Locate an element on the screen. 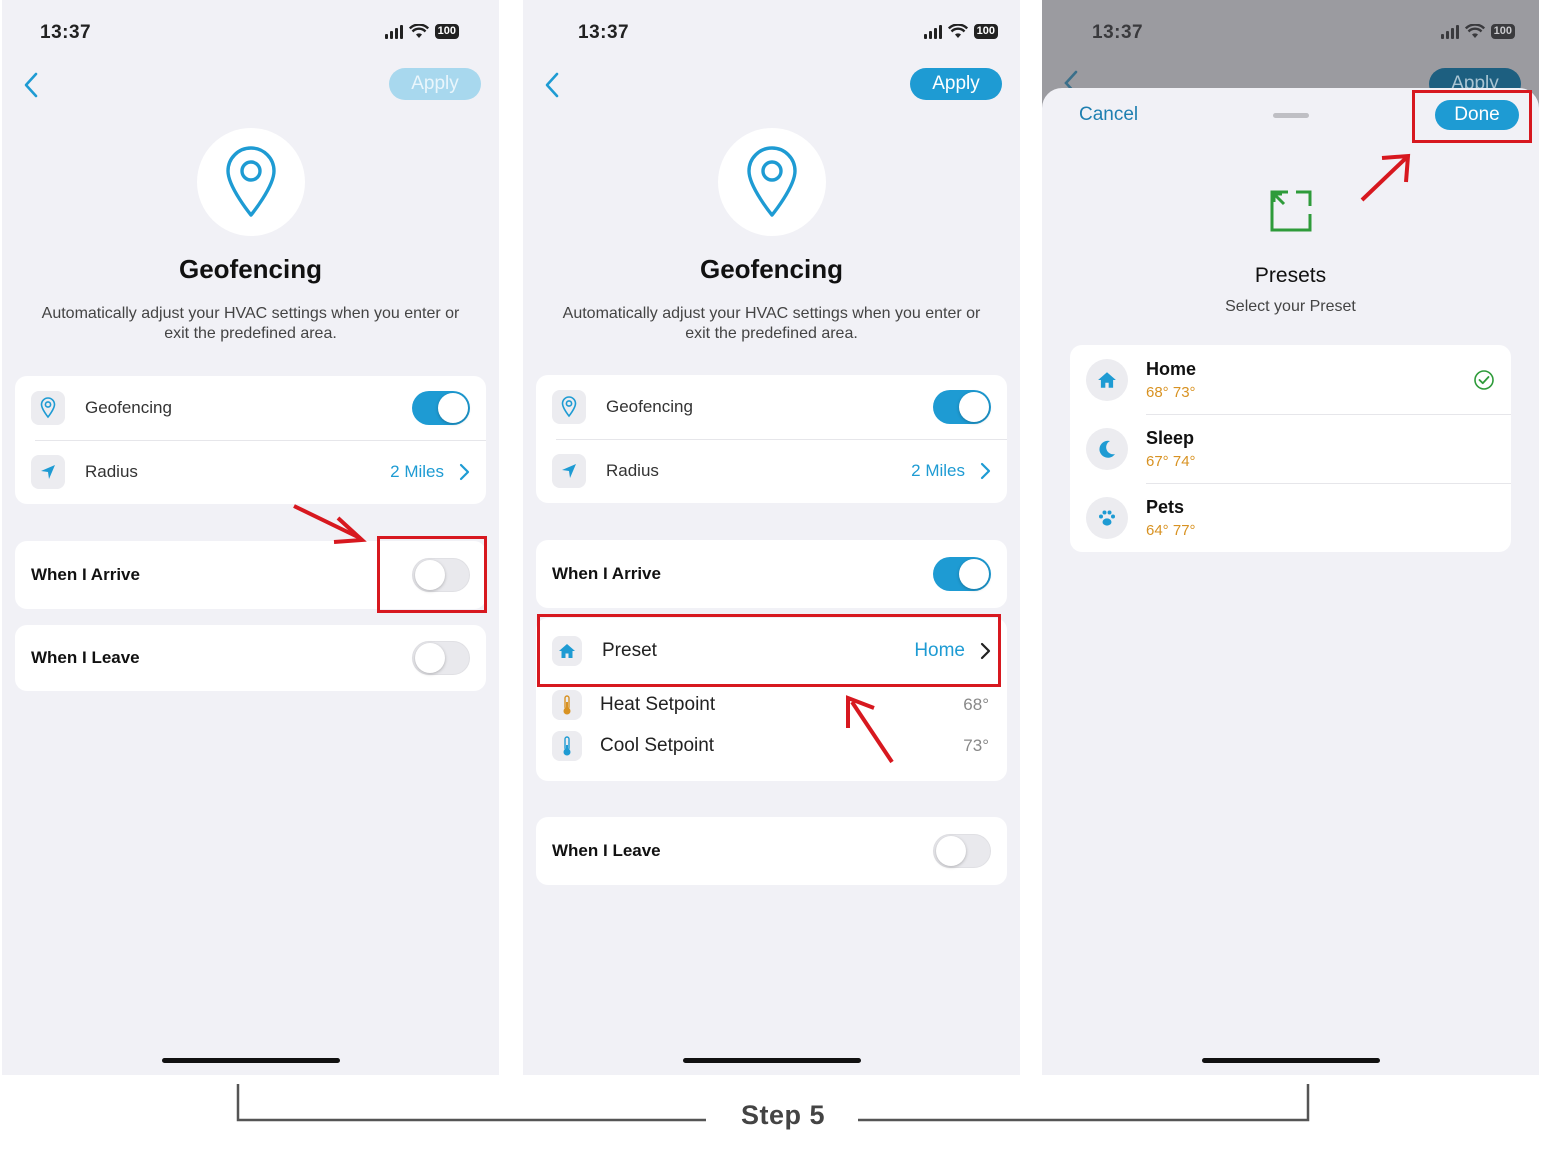  annotation-box-preset-row is located at coordinates (769, 650).